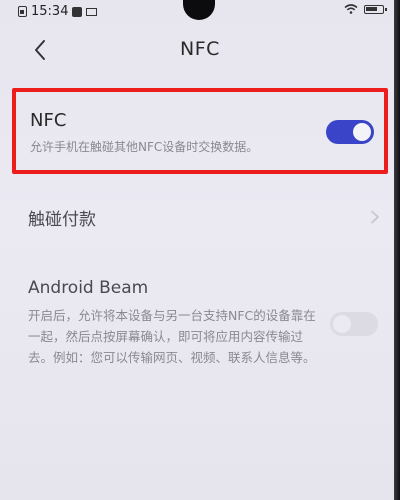 Image resolution: width=400 pixels, height=500 pixels. What do you see at coordinates (62, 220) in the screenshot?
I see `tap-to-pay-label: 触碰付款` at bounding box center [62, 220].